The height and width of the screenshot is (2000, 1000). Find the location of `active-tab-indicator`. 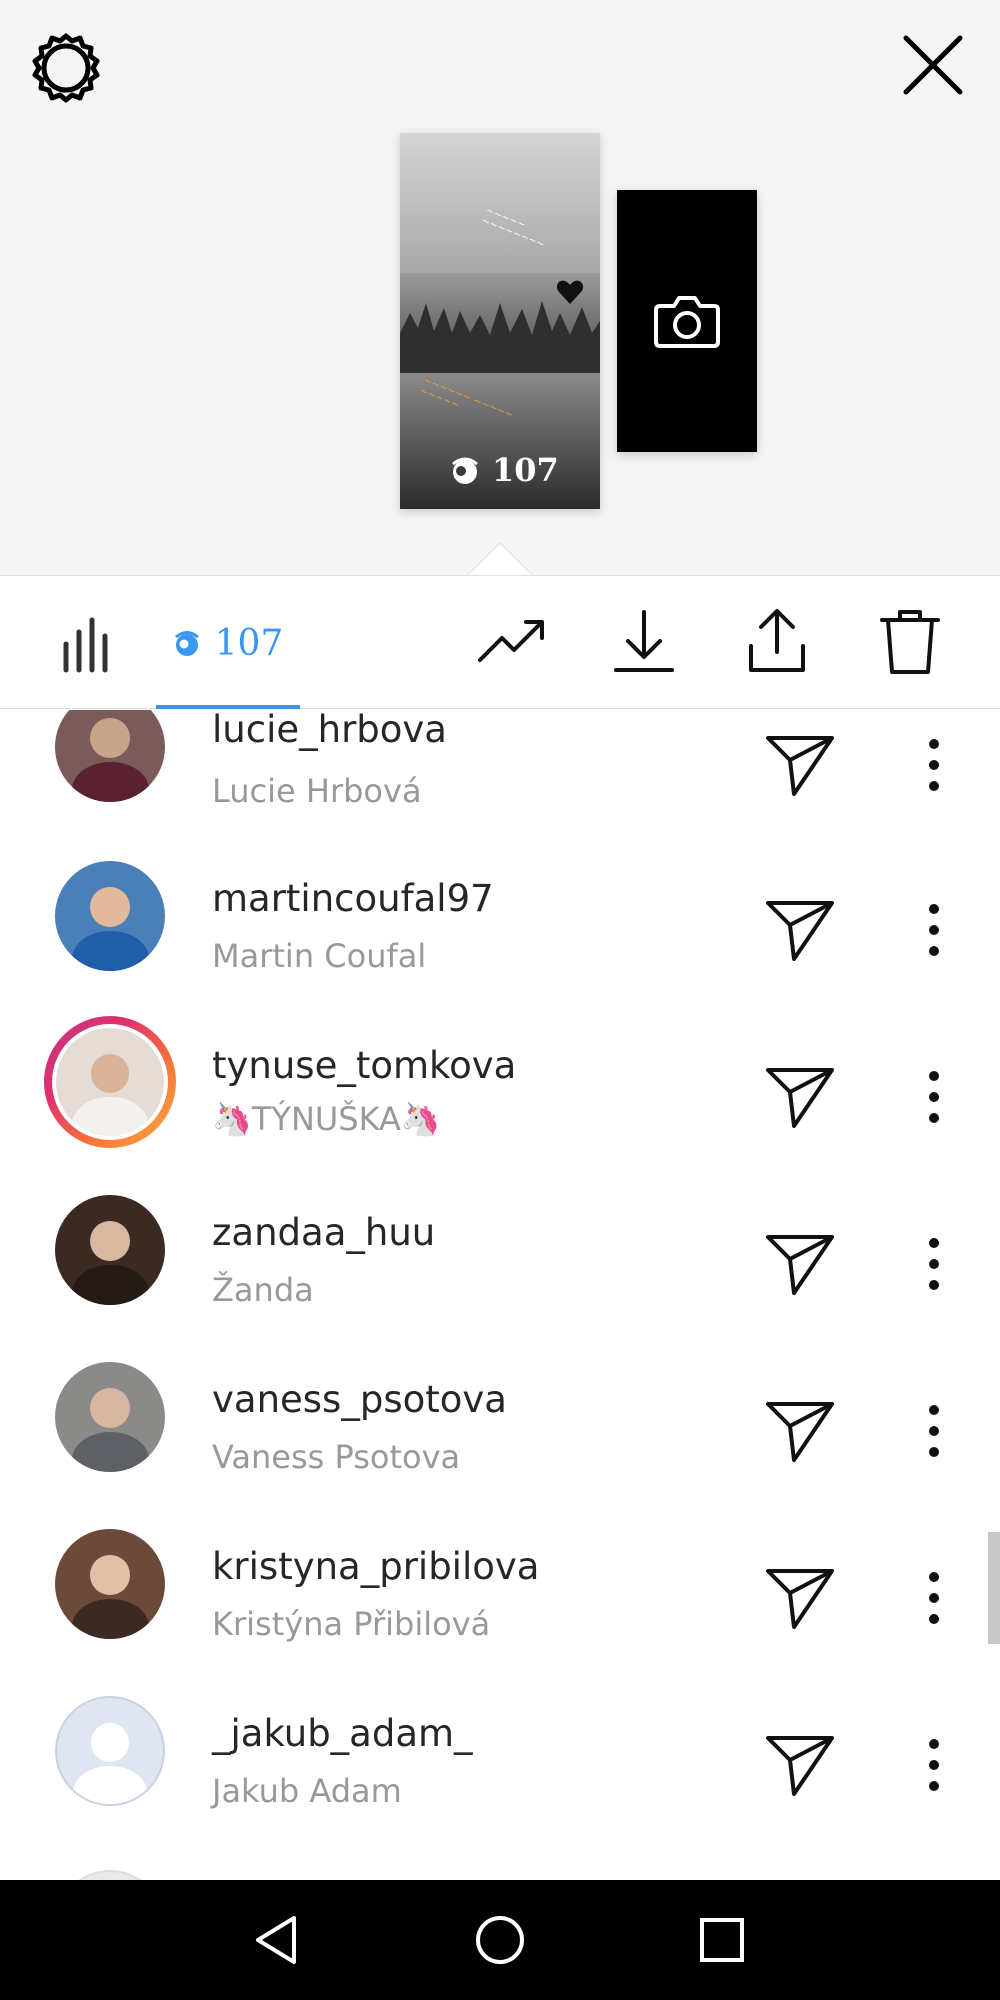

active-tab-indicator is located at coordinates (228, 707).